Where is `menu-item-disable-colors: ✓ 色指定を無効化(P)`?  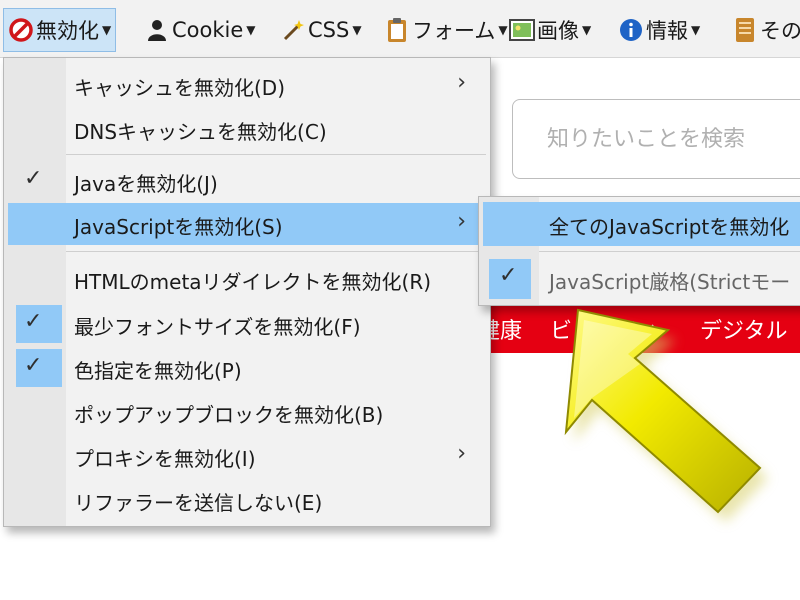 menu-item-disable-colors: ✓ 色指定を無効化(P) is located at coordinates (247, 368).